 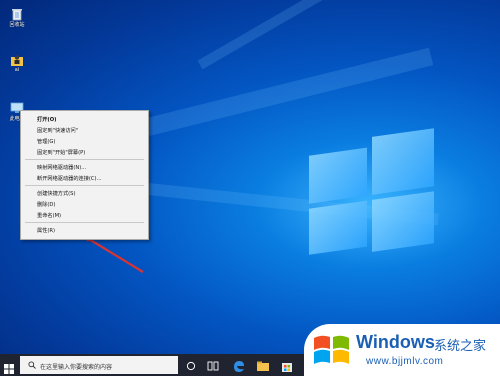 I want to click on menu-item-rename: 重命名(M), so click(x=49, y=215).